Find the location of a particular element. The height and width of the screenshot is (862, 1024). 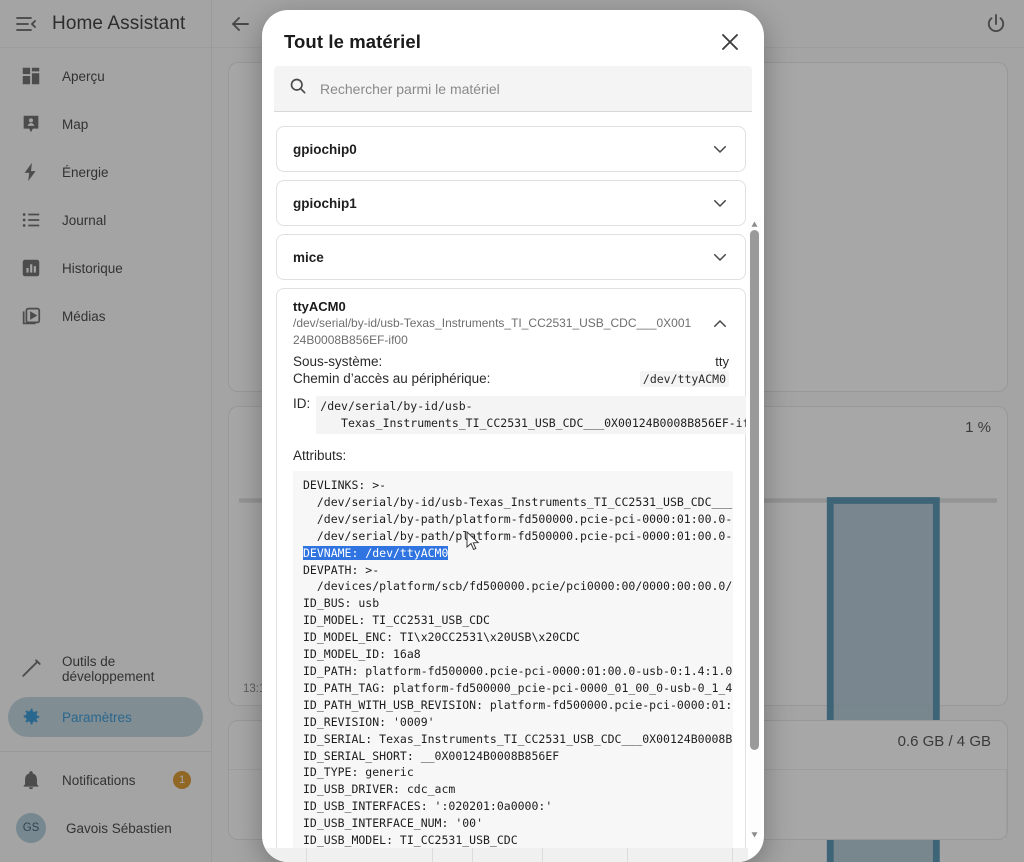

attribute-line: ID_MODEL_ID: 16a8 is located at coordinates (362, 654).